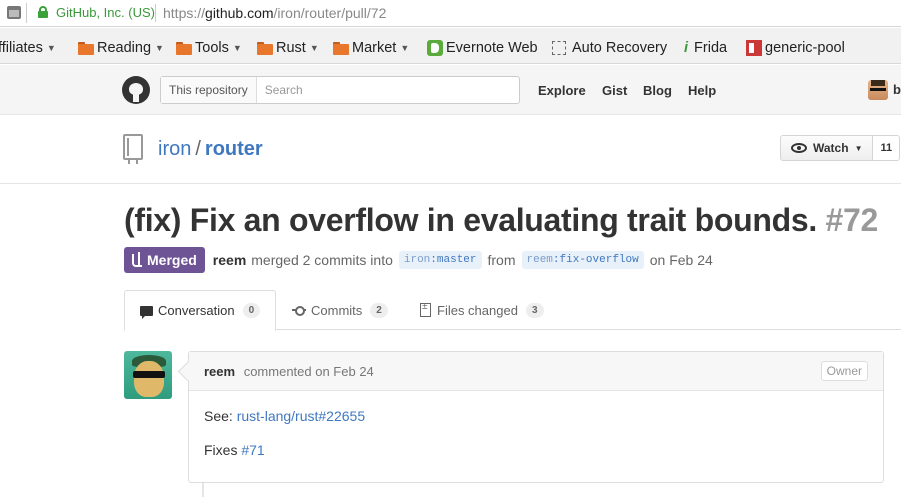  Describe the element at coordinates (381, 90) in the screenshot. I see `search-input` at that location.